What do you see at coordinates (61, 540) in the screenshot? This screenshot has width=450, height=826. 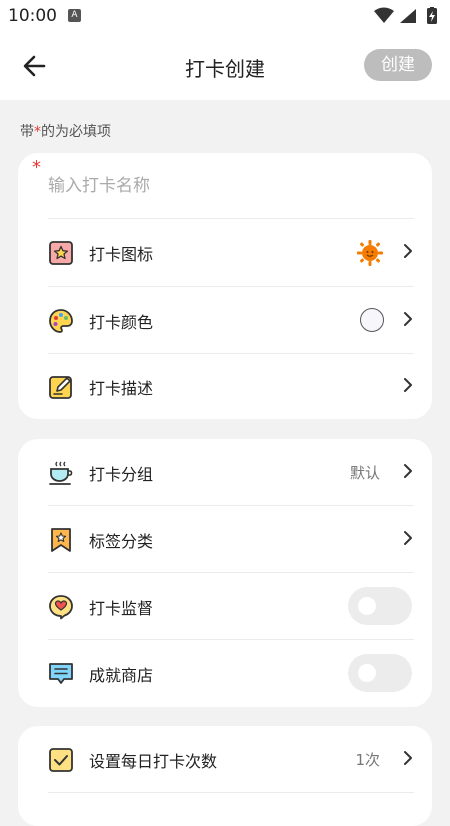 I see `bookmark-icon` at bounding box center [61, 540].